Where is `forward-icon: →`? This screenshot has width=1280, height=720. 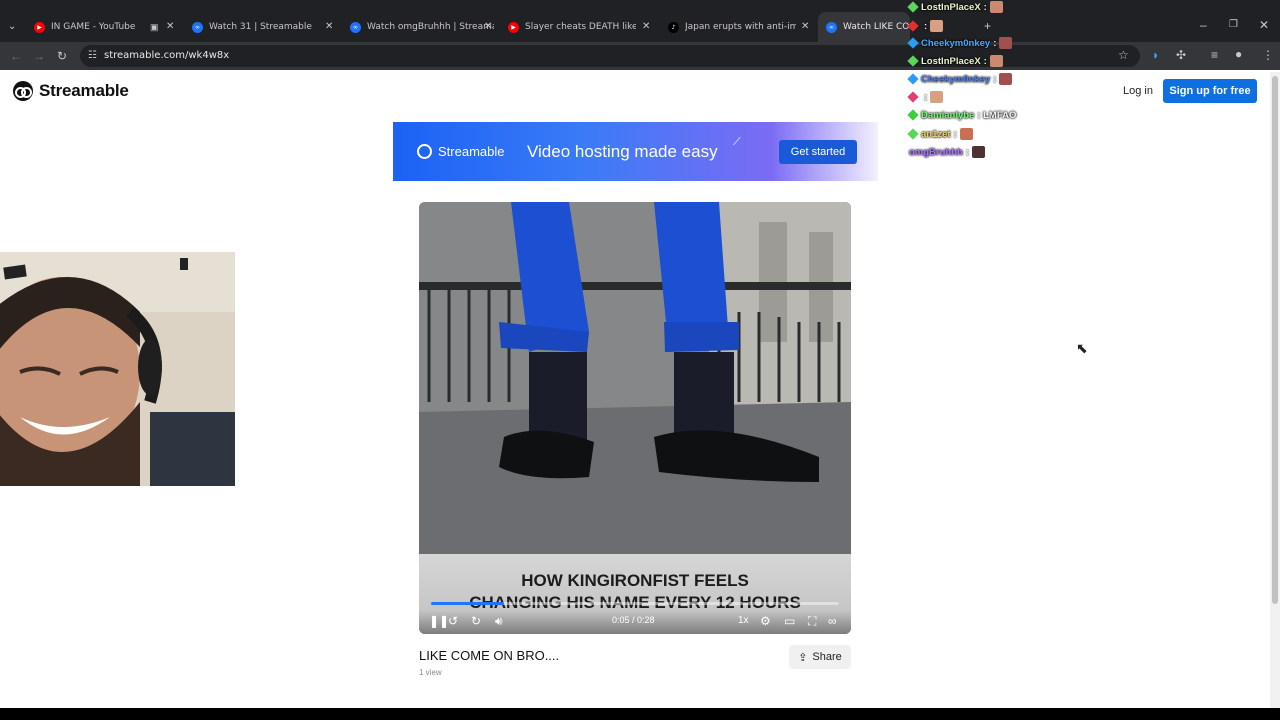
forward-icon: → is located at coordinates (39, 56).